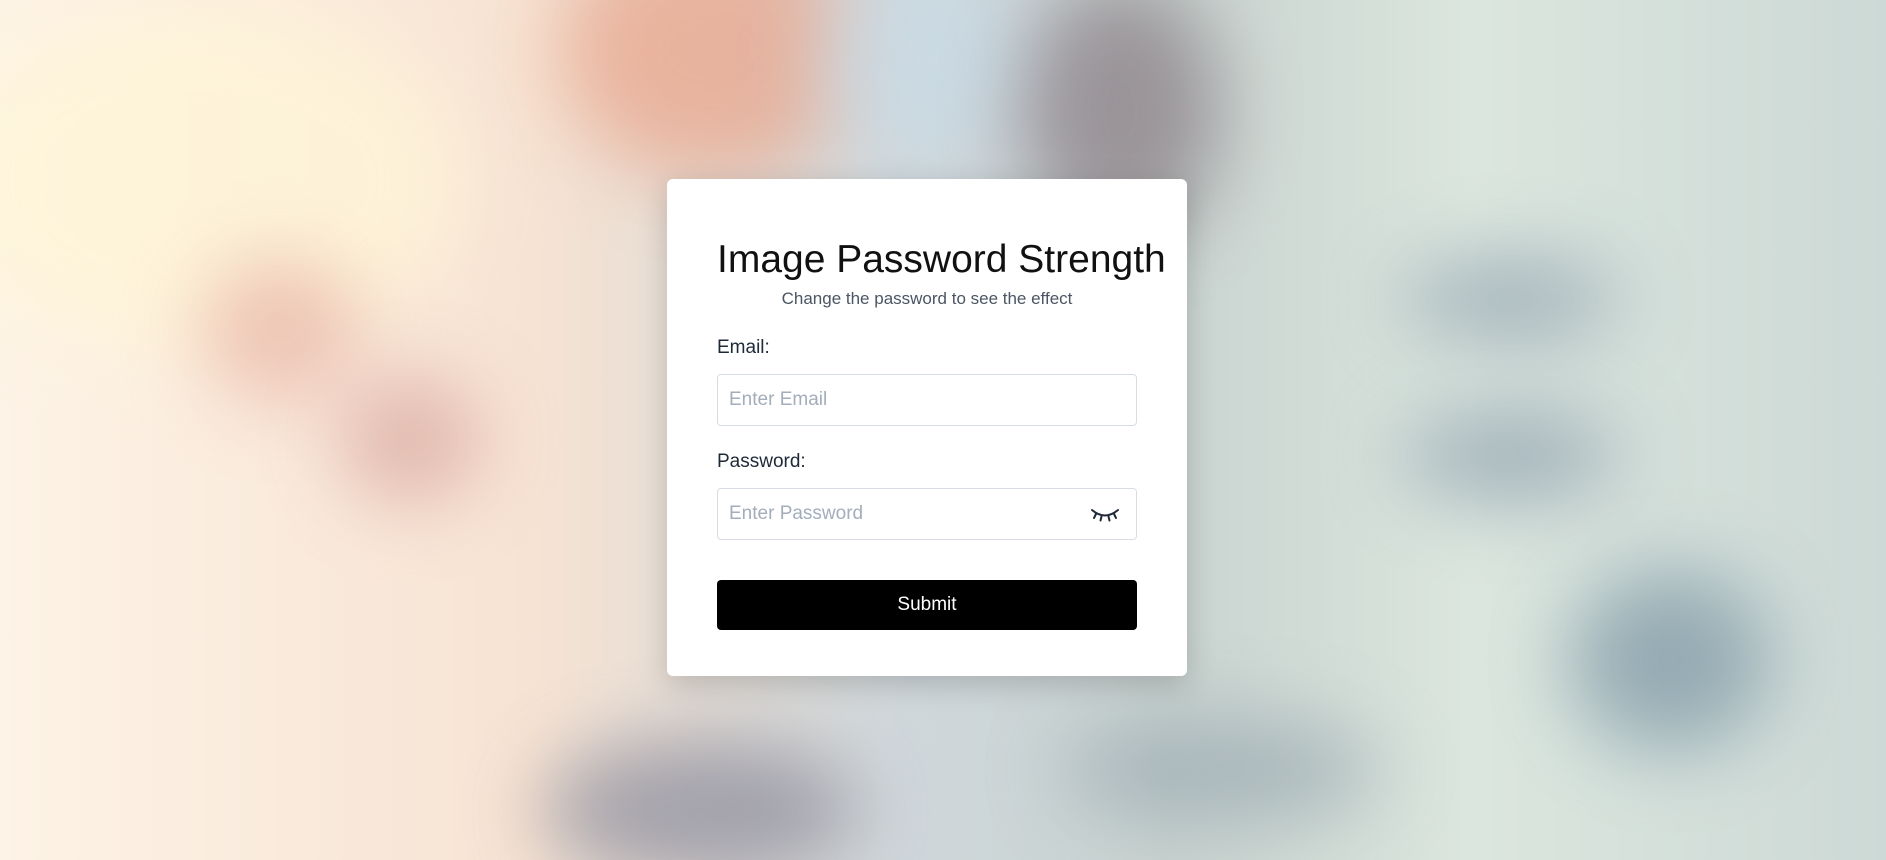 The width and height of the screenshot is (1886, 860). Describe the element at coordinates (927, 298) in the screenshot. I see `page-subtitle: Change the password to see the effect` at that location.